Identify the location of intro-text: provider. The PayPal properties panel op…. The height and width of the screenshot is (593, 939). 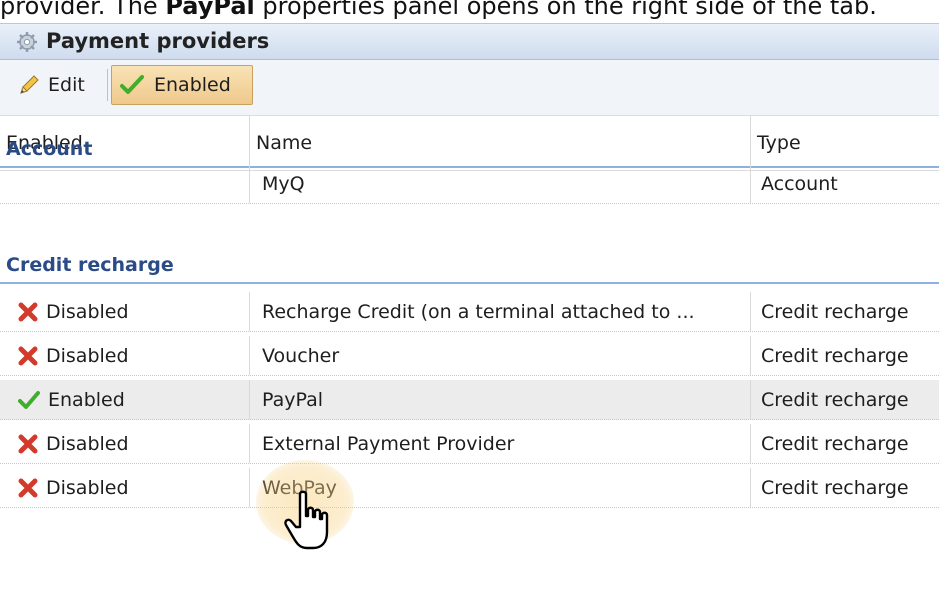
(438, 10).